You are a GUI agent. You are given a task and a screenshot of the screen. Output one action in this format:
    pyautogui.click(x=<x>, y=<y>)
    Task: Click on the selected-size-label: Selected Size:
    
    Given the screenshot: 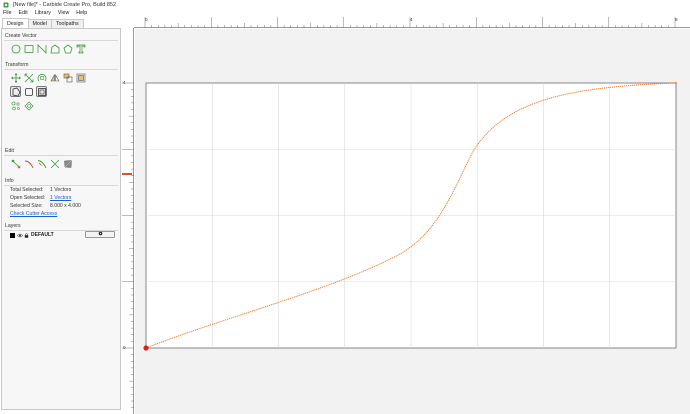 What is the action you would take?
    pyautogui.click(x=26, y=206)
    